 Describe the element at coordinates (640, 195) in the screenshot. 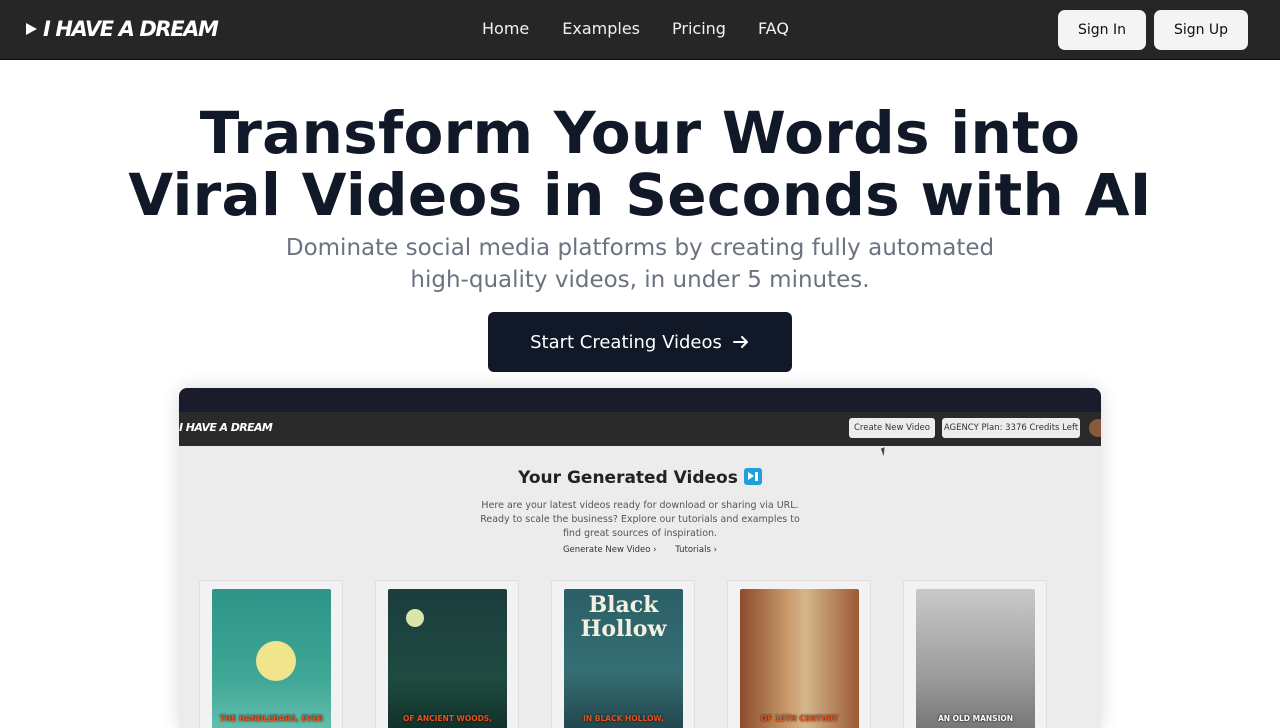

I see `hero-title-line2: Viral Videos in Seconds with AI` at that location.